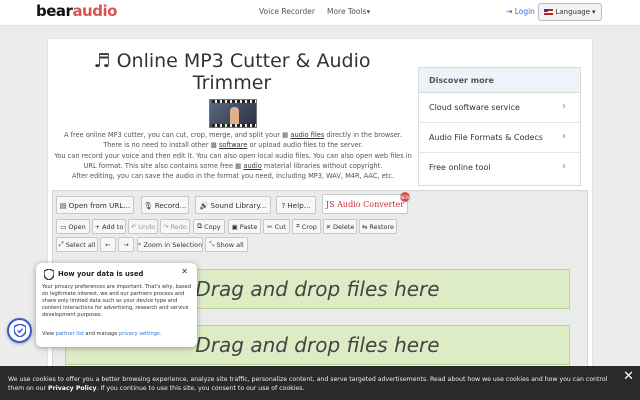 The image size is (640, 400). What do you see at coordinates (97, 226) in the screenshot?
I see `plus-icon: +` at bounding box center [97, 226].